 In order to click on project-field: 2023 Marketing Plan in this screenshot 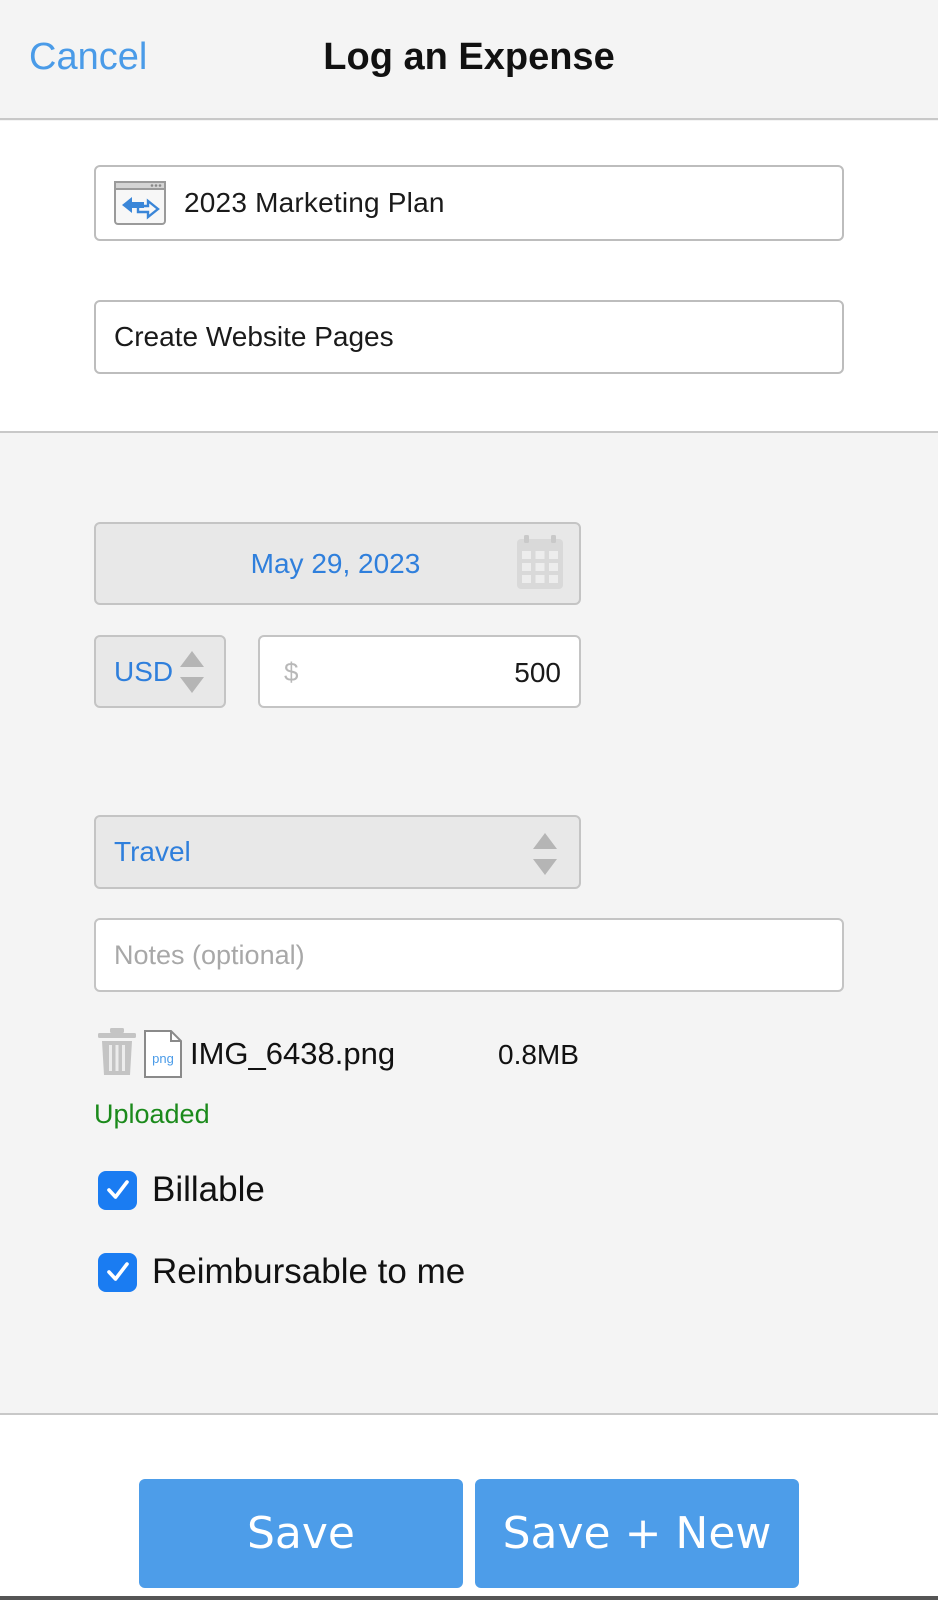, I will do `click(469, 203)`.